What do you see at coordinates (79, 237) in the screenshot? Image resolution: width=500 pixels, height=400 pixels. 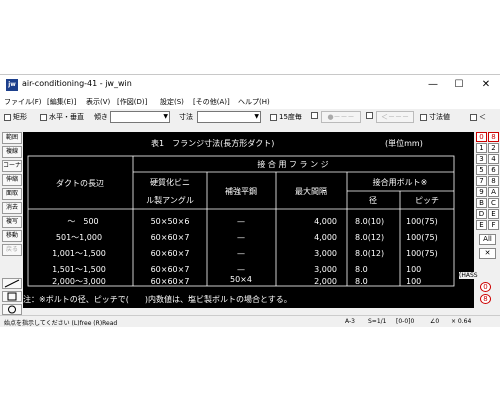 I see `cell-duct: 501～1,000` at bounding box center [79, 237].